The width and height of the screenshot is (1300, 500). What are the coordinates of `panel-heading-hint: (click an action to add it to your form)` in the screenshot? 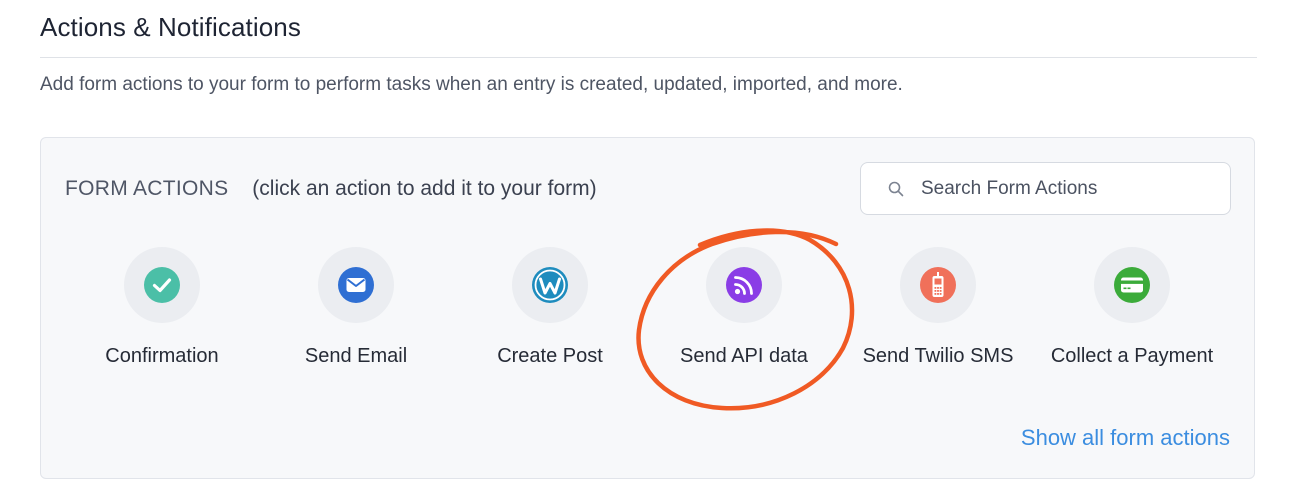 It's located at (424, 188).